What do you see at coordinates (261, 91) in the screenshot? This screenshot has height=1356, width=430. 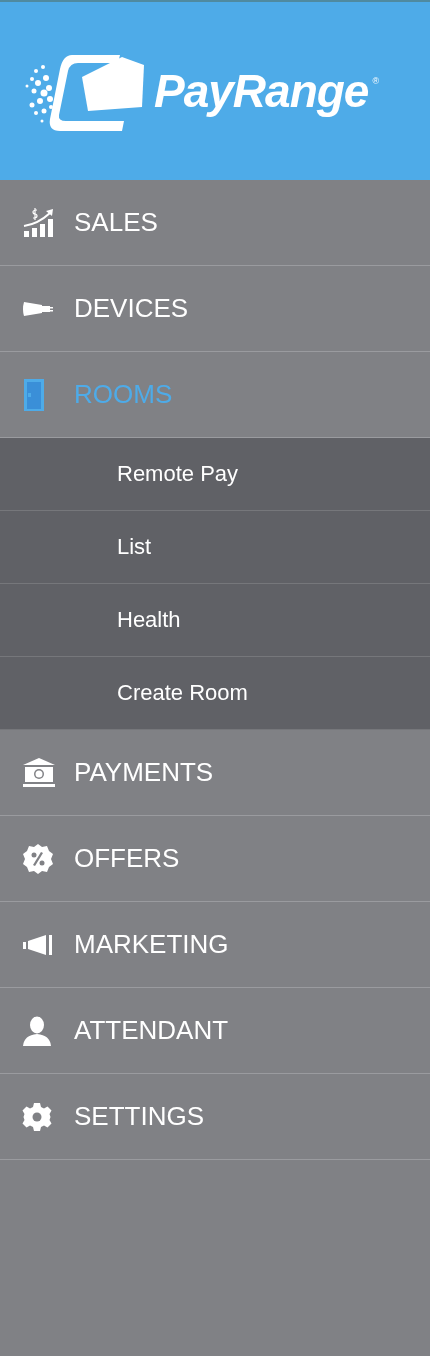 I see `brand-name: PayRange` at bounding box center [261, 91].